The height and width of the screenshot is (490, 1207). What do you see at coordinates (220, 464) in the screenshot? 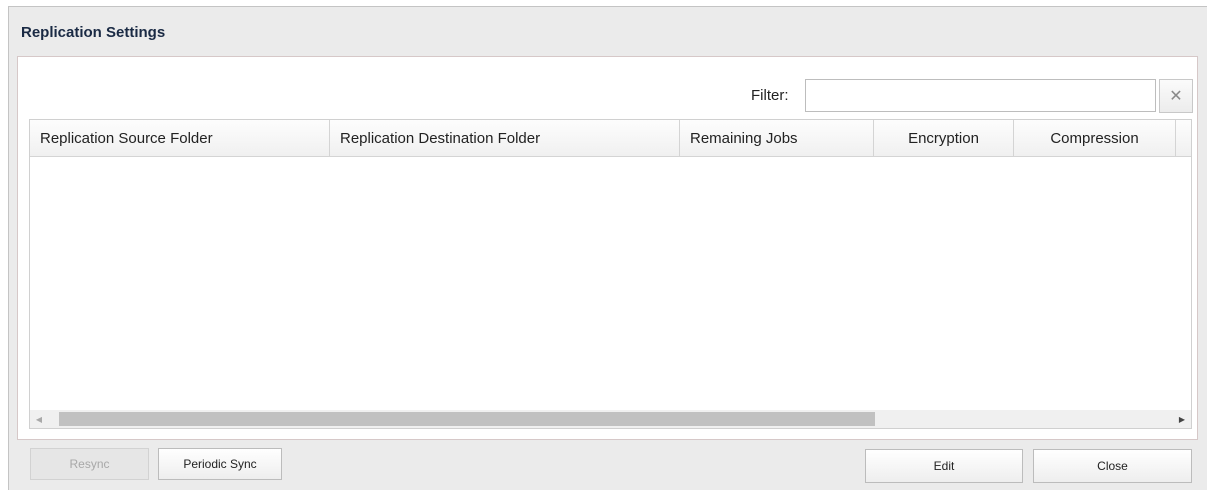
I see `periodic-sync-button: Periodic Sync` at bounding box center [220, 464].